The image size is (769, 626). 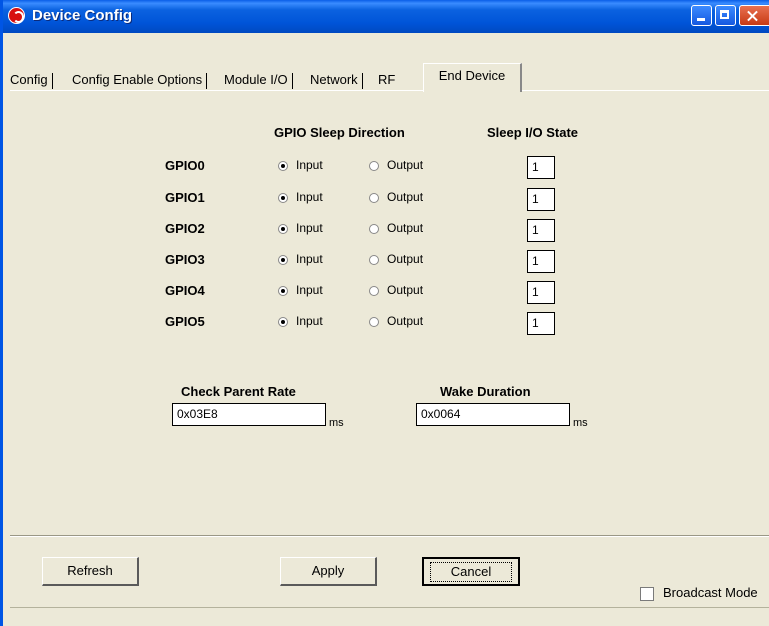 What do you see at coordinates (541, 230) in the screenshot?
I see `gpio2-state-field: 1` at bounding box center [541, 230].